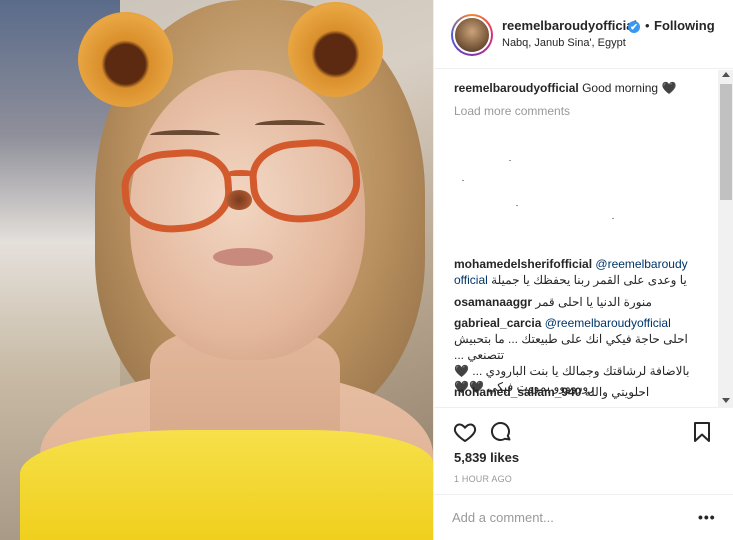  I want to click on add-comment-input, so click(567, 517).